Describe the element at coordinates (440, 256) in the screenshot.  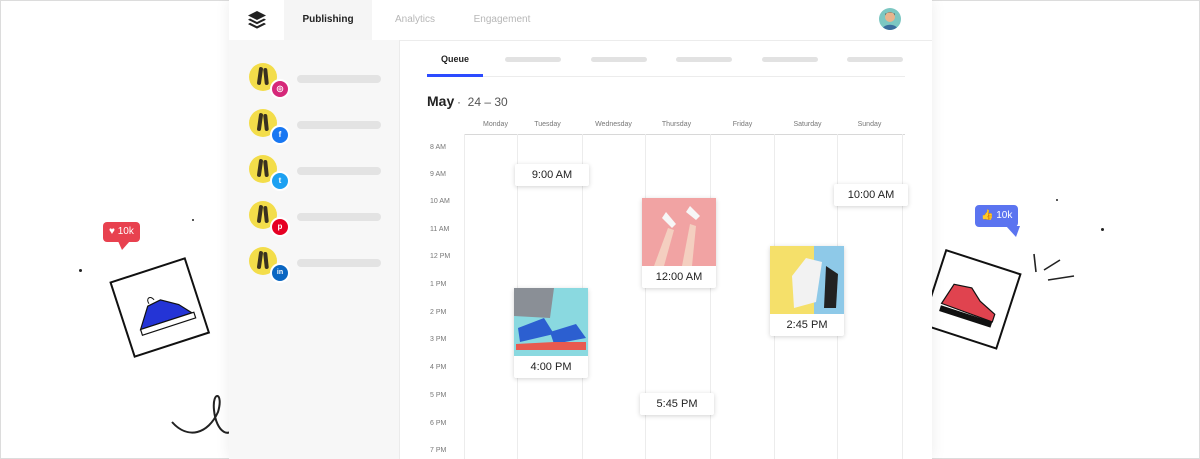
I see `time-label: 12 PM` at that location.